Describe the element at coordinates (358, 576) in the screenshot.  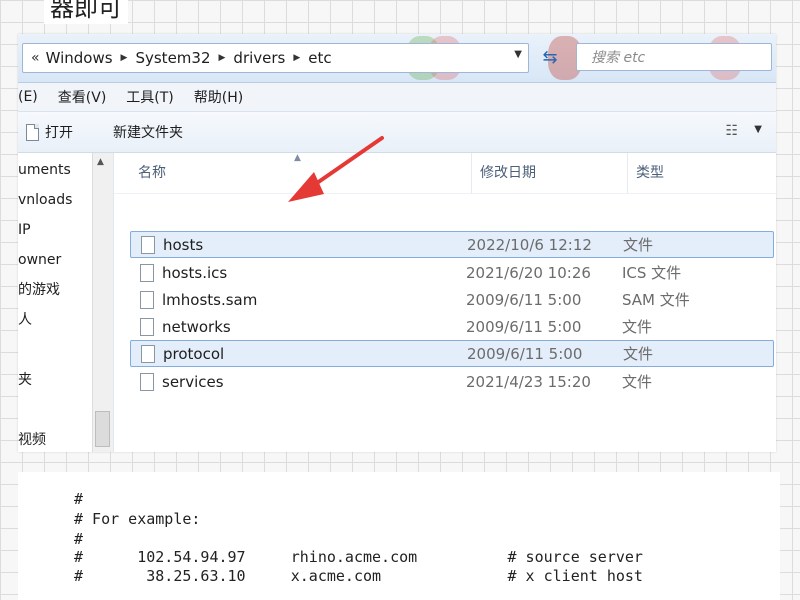
I see `hosts-line: # 38.25.63.10 x.acme.com # x client host` at that location.